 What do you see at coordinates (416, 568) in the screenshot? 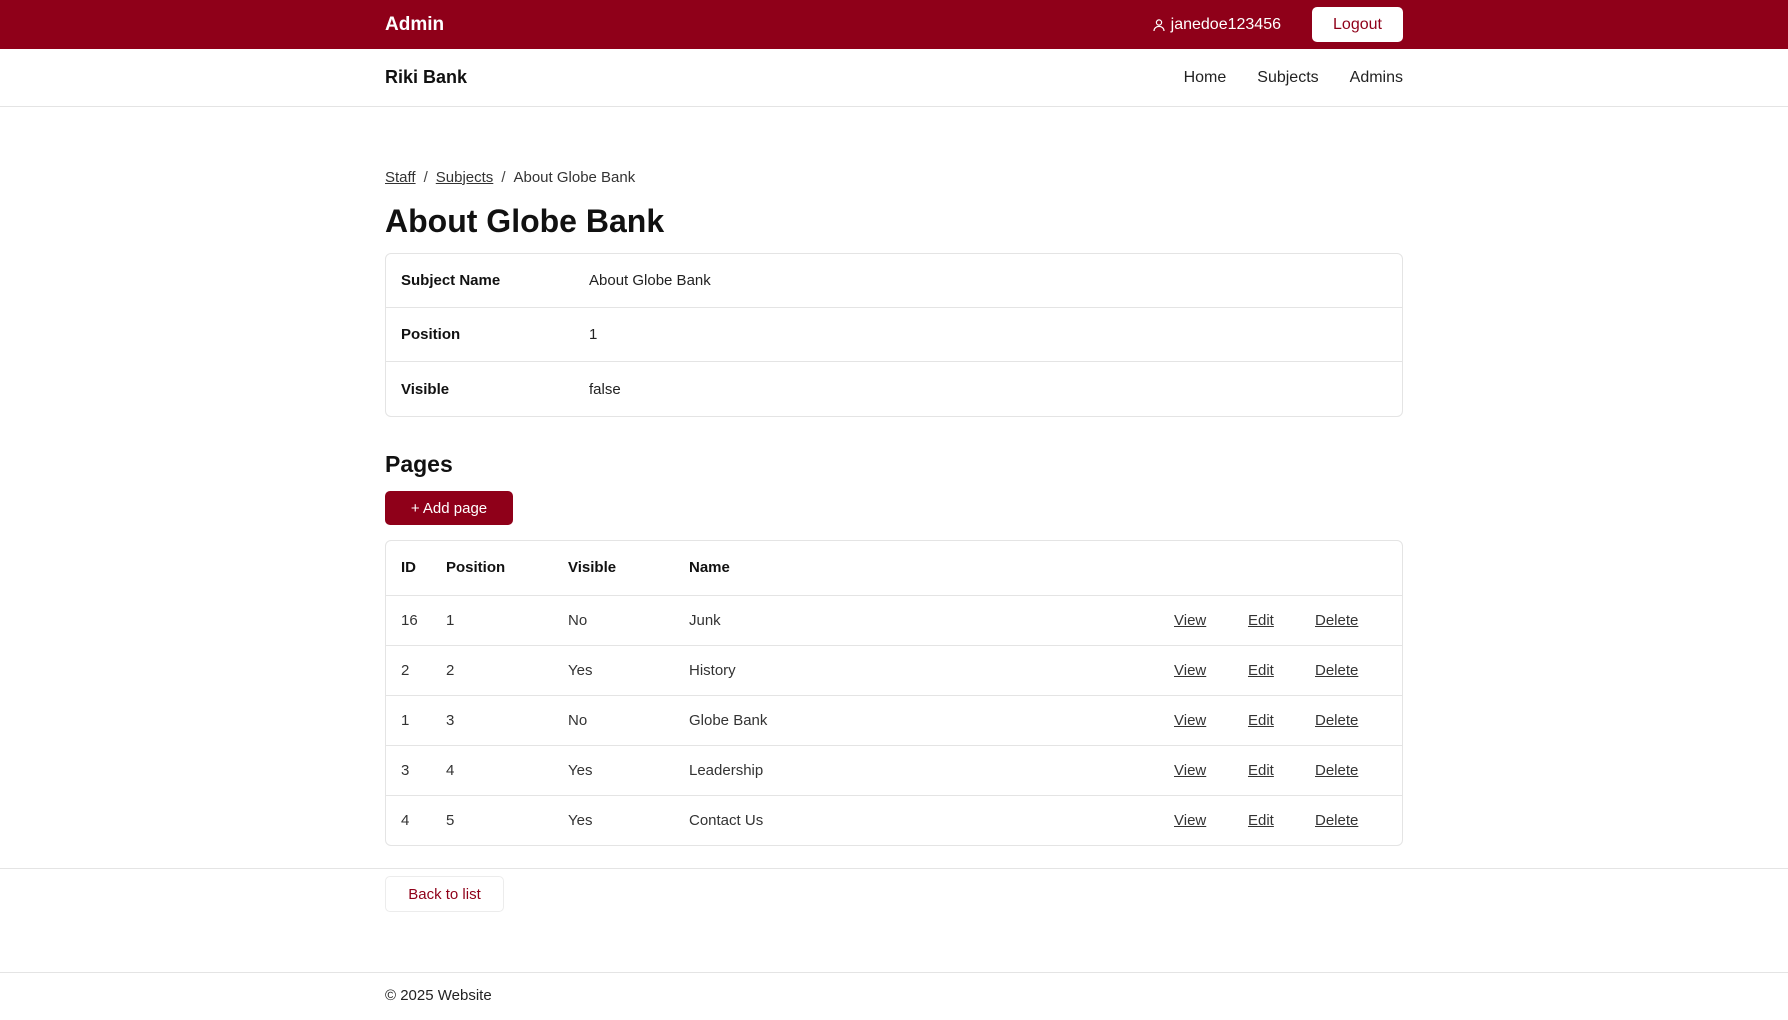
I see `column-header-id: ID` at bounding box center [416, 568].